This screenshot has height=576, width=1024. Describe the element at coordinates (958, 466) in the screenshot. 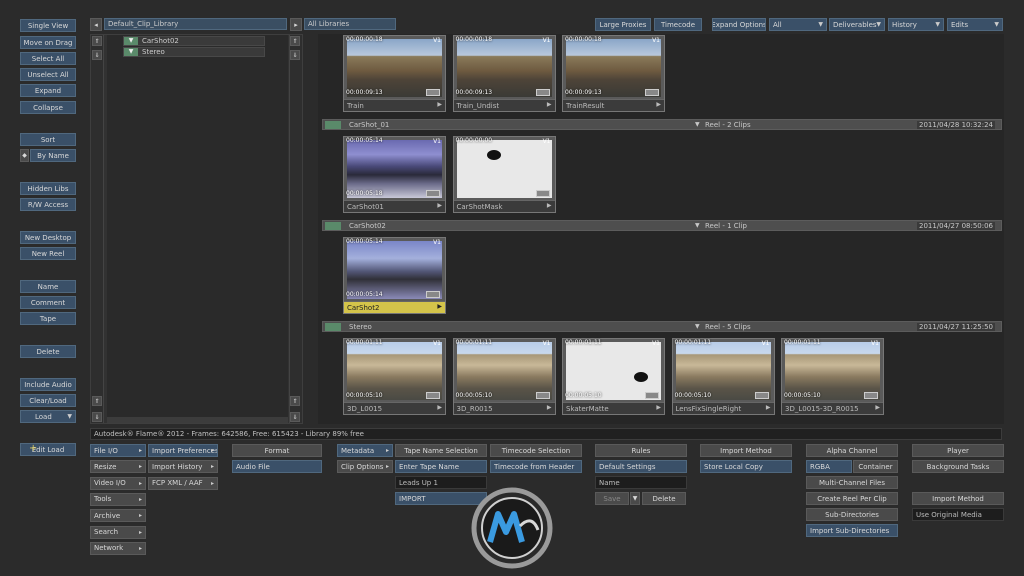

I see `background-tasks-button: Background Tasks` at that location.